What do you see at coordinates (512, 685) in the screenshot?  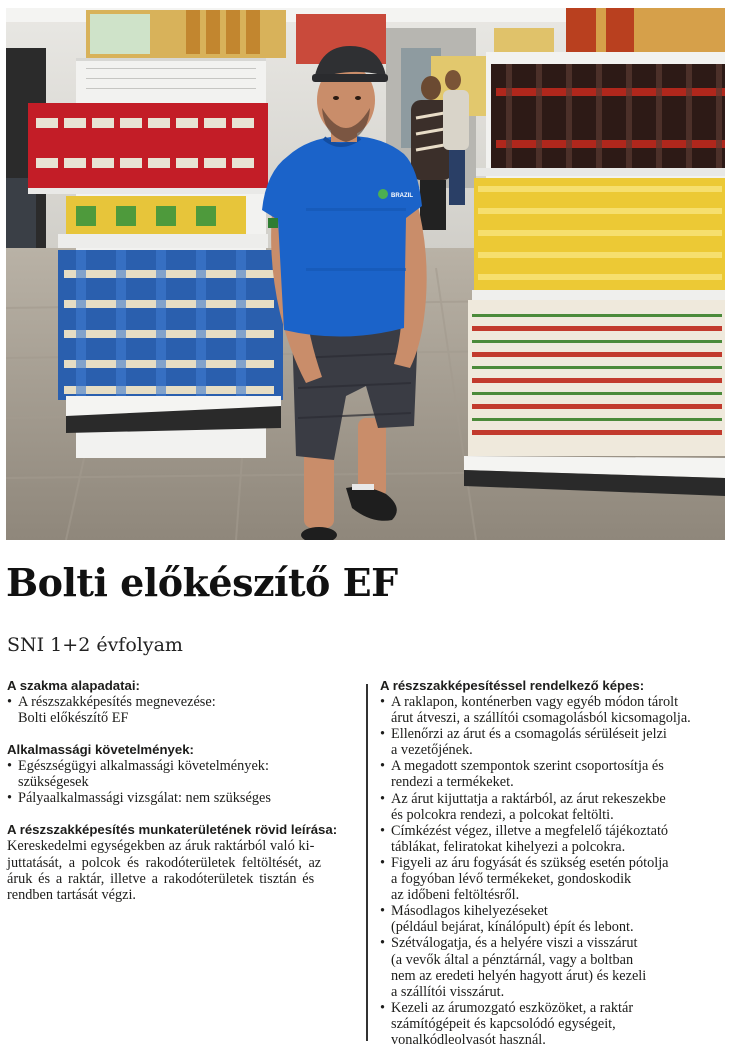 I see `skills-heading: A részszakképesítéssel rendelkező képes:` at bounding box center [512, 685].